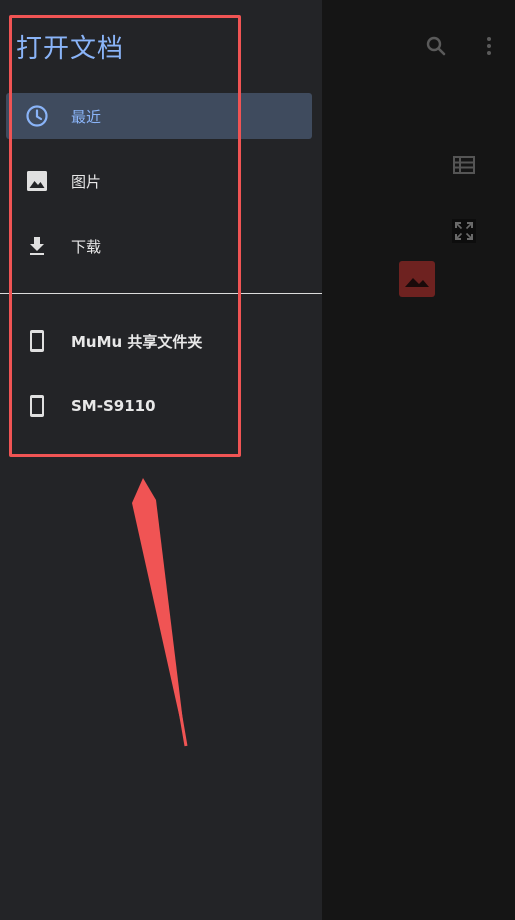 The image size is (515, 920). I want to click on clock-icon, so click(37, 116).